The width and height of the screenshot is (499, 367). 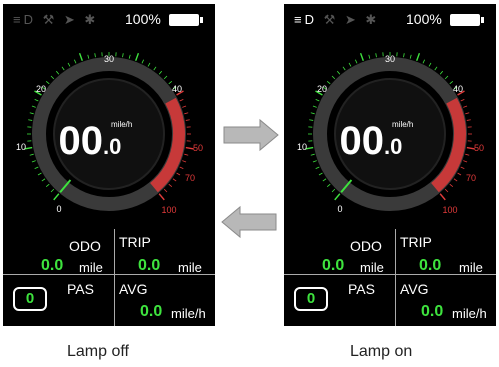 I want to click on headlight-icon: ≡D, so click(x=24, y=19).